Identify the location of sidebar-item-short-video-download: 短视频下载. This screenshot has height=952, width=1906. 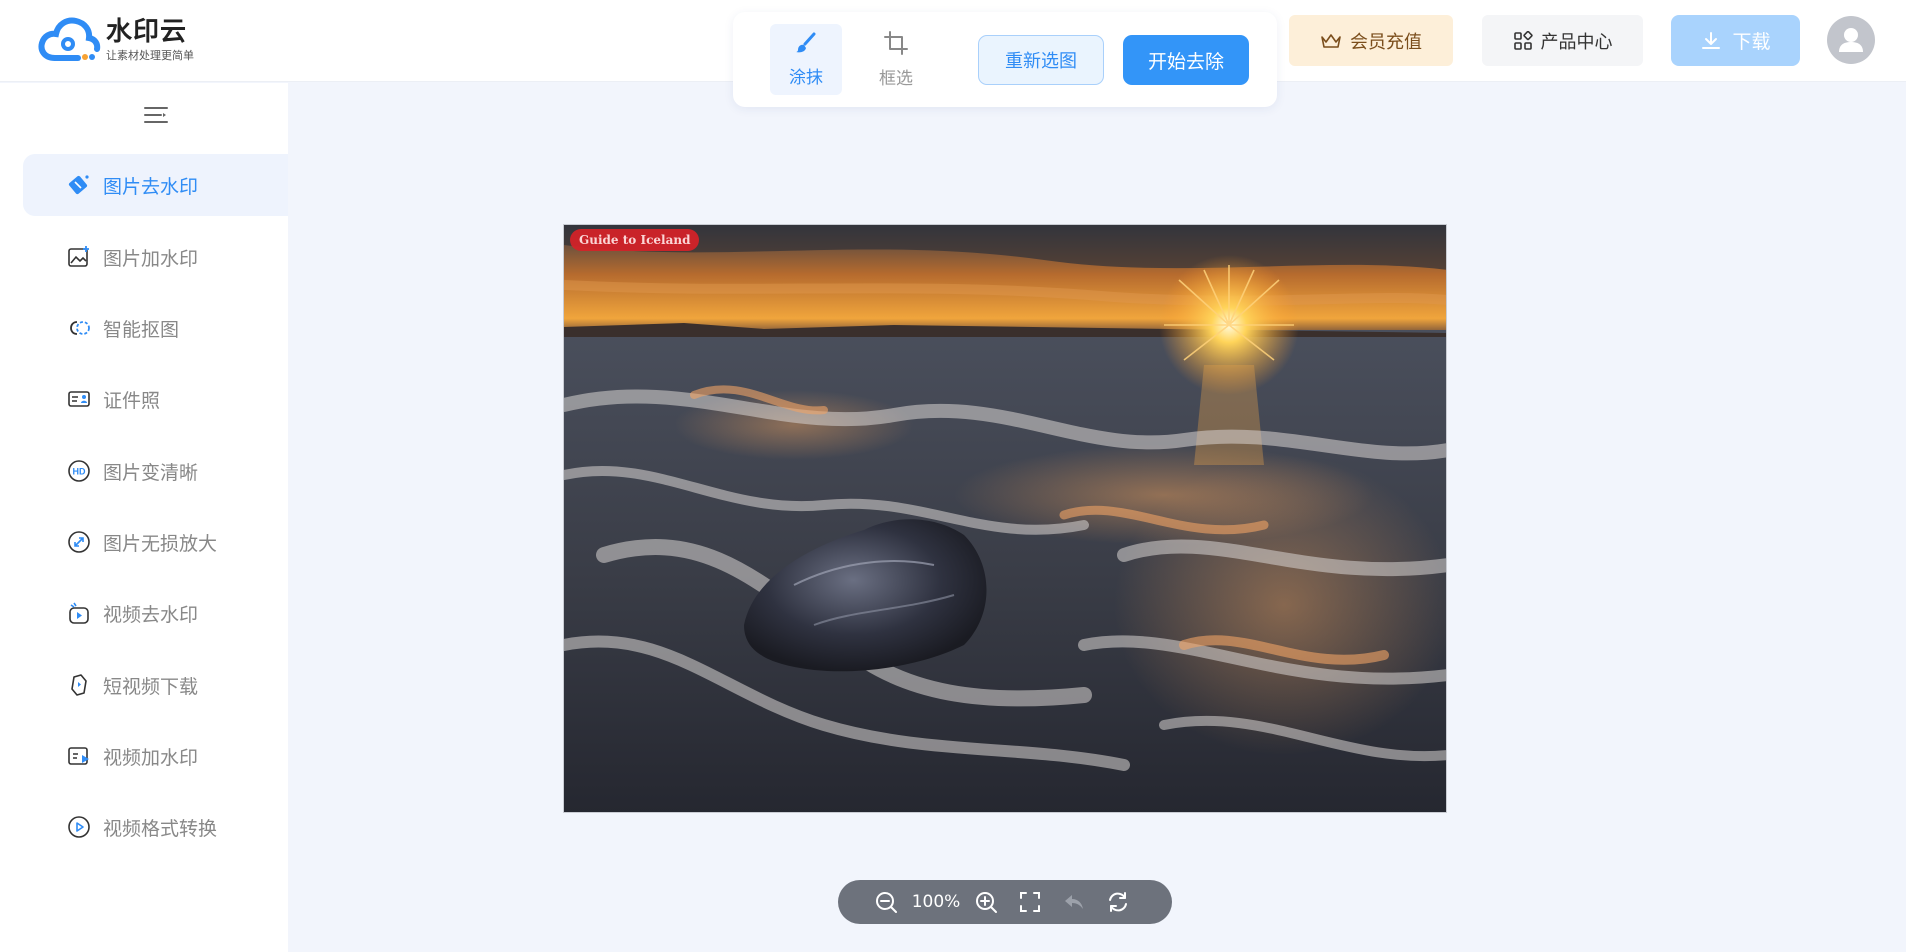
(155, 685).